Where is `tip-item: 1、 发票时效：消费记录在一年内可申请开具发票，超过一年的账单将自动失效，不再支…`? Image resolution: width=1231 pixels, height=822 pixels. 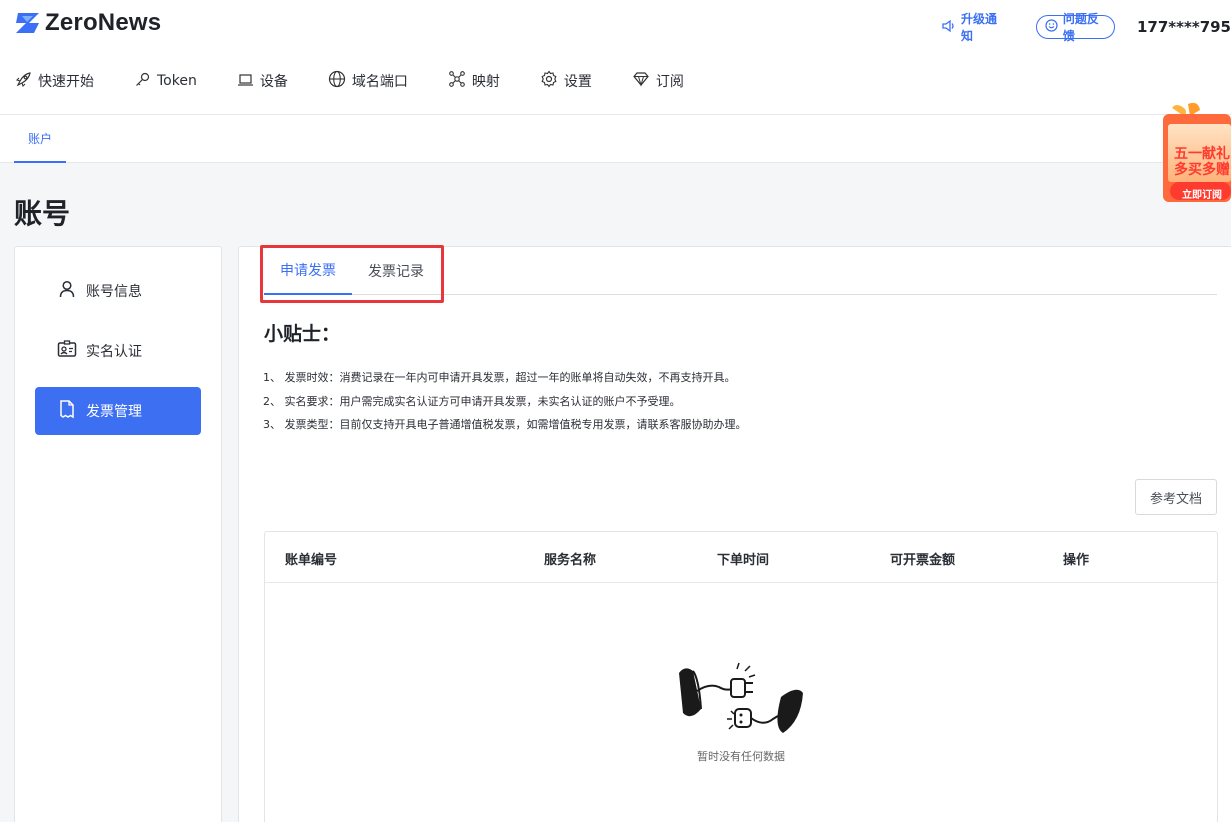 tip-item: 1、 发票时效：消费记录在一年内可申请开具发票，超过一年的账单将自动失效，不再支… is located at coordinates (499, 377).